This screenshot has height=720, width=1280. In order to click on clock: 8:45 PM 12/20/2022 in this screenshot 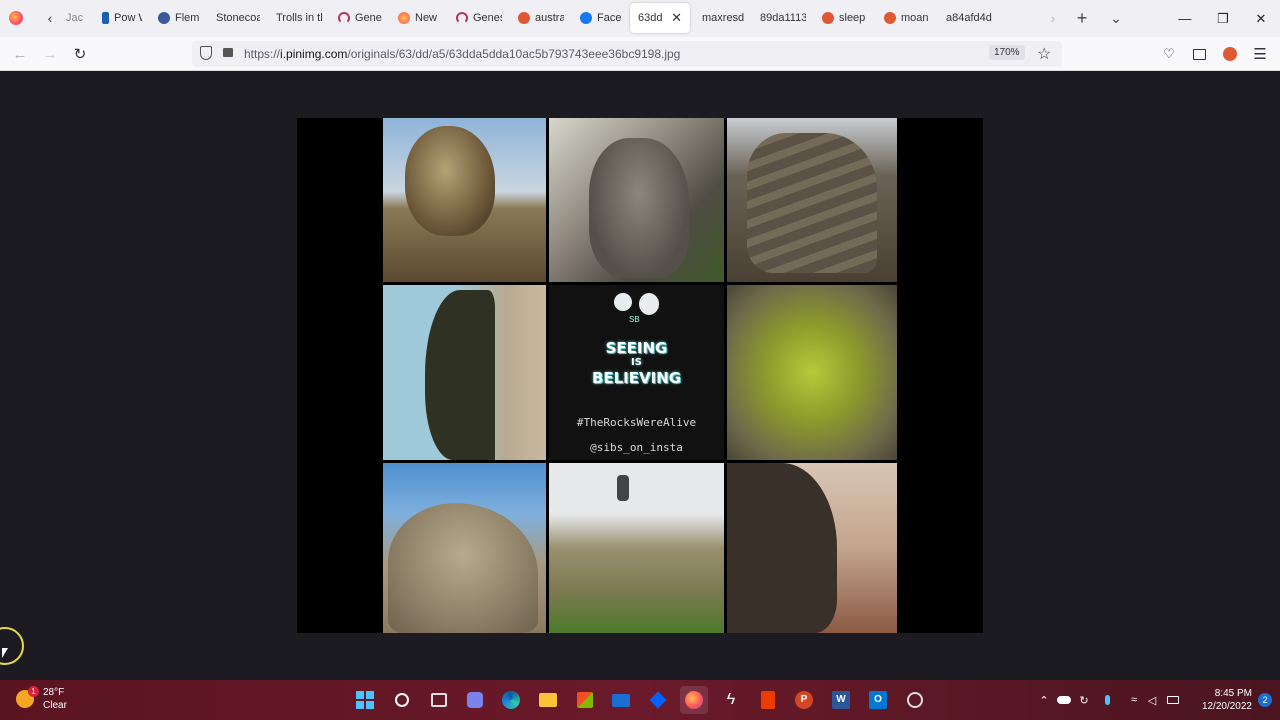, I will do `click(1227, 700)`.